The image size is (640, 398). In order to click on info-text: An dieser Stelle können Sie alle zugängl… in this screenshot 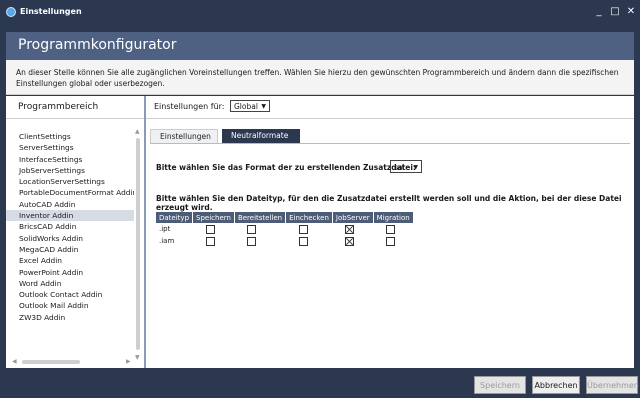, I will do `click(317, 78)`.